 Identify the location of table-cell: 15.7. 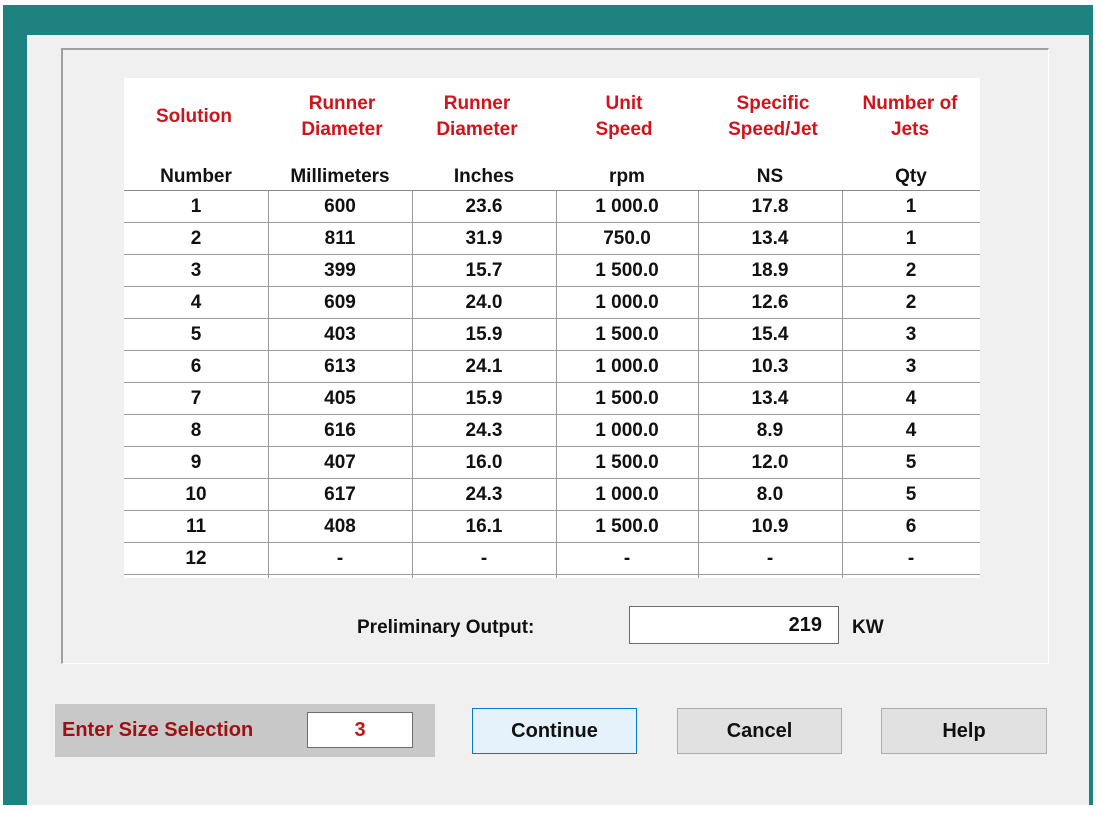
(484, 270).